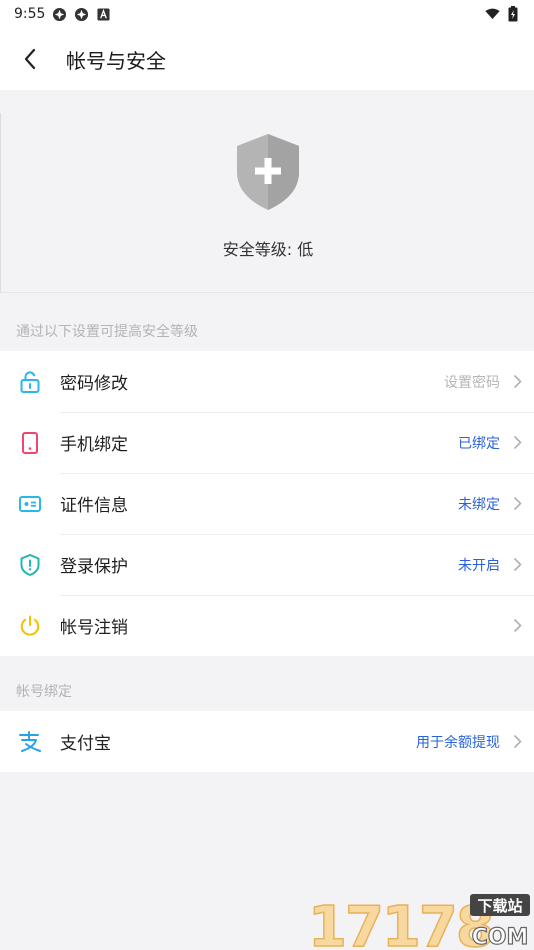  Describe the element at coordinates (30, 381) in the screenshot. I see `unlock-icon` at that location.